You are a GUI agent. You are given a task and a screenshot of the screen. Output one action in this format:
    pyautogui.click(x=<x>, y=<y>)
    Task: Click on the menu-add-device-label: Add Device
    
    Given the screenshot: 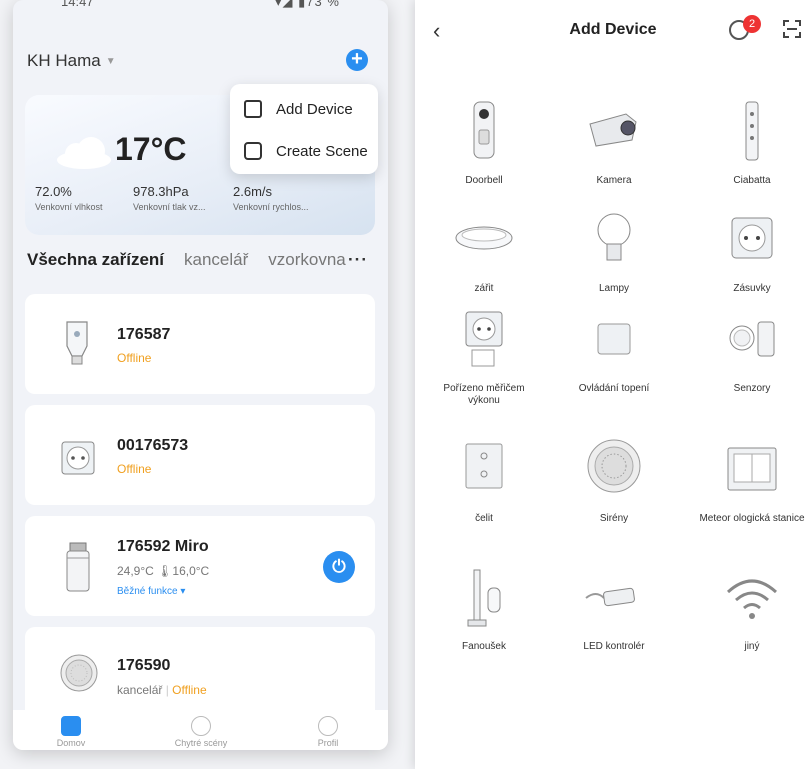 What is the action you would take?
    pyautogui.click(x=314, y=109)
    